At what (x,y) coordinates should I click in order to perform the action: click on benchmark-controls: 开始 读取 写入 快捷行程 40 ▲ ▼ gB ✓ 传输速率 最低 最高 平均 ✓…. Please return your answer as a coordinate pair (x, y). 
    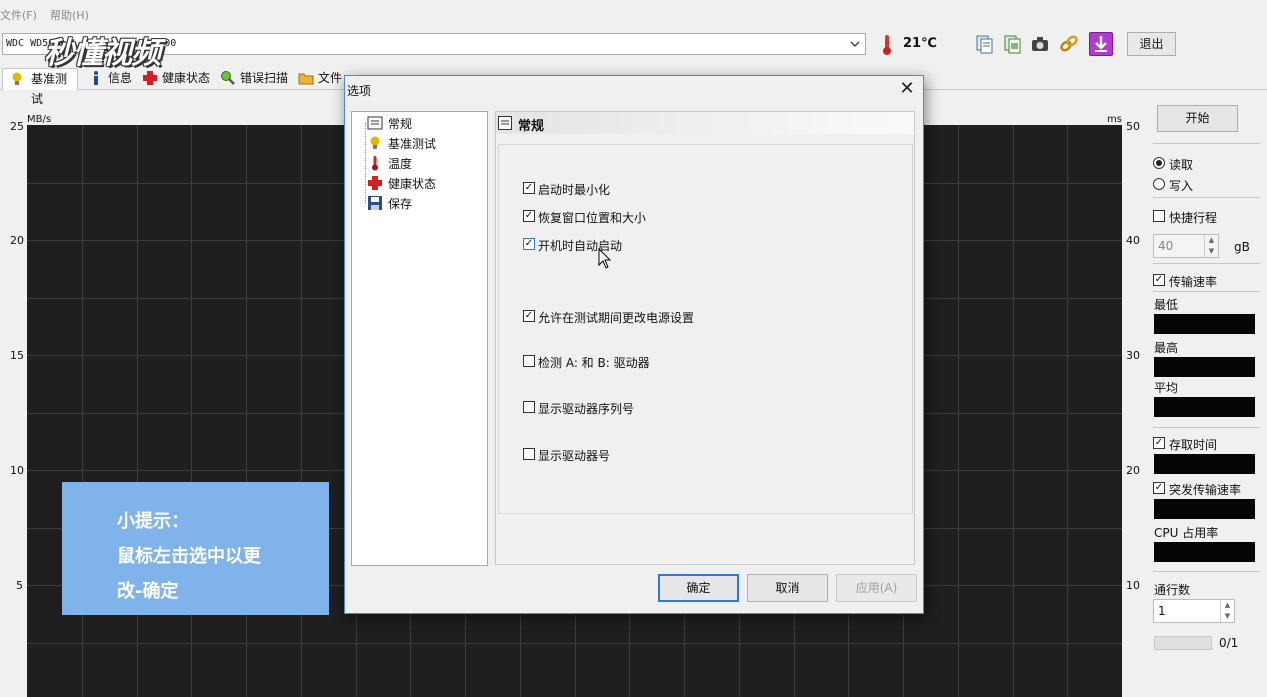
    Looking at the image, I should click on (1202, 396).